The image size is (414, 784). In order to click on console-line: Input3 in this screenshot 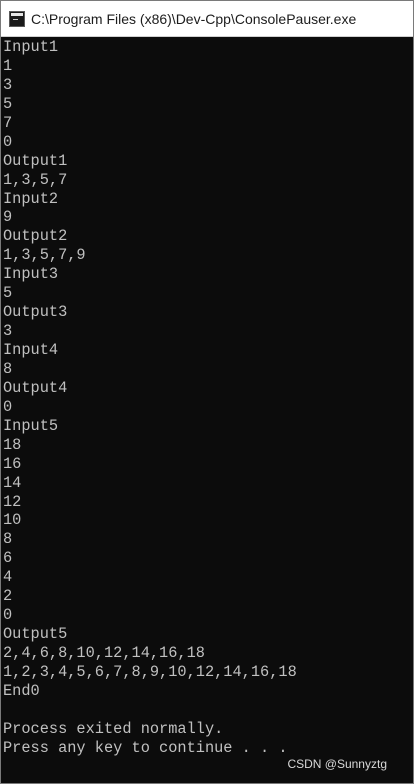, I will do `click(31, 274)`.